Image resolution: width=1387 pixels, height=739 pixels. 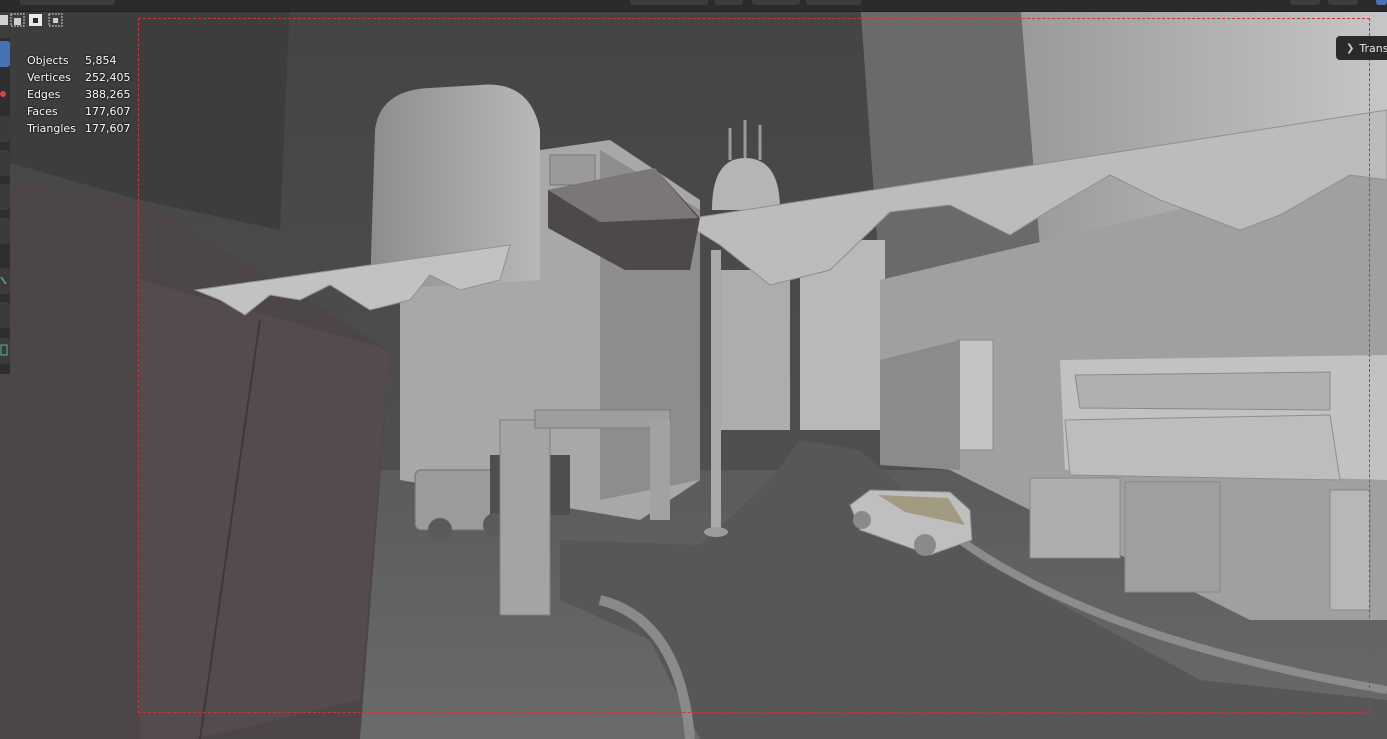 I want to click on sidebar-tab-transform: ❯ Trans, so click(x=1361, y=48).